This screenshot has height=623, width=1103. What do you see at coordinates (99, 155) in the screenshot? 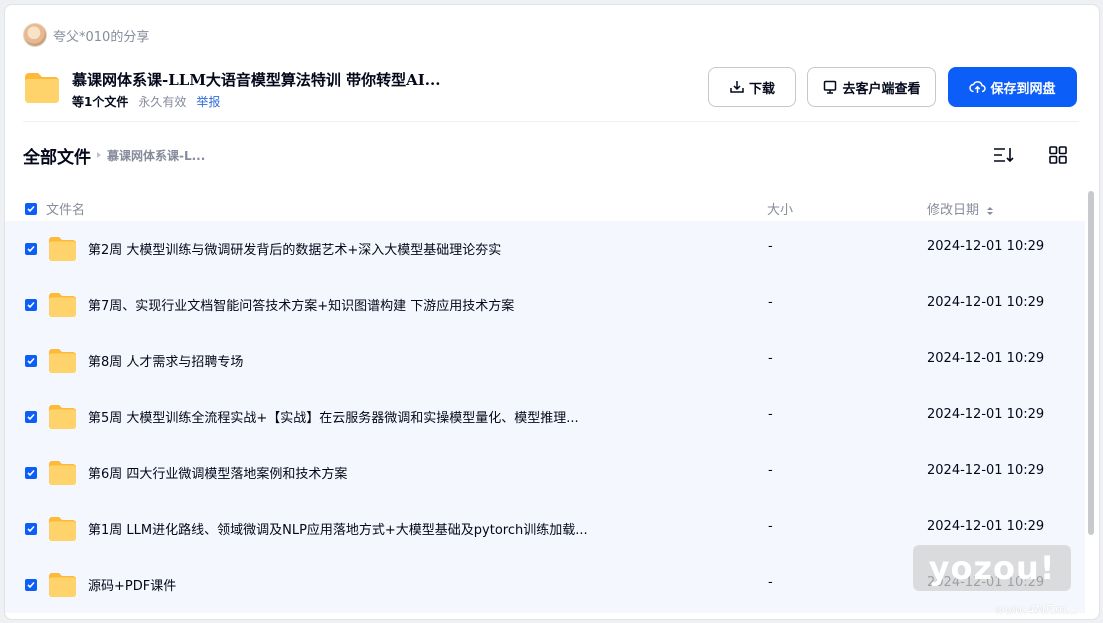
I see `breadcrumb-separator-icon` at bounding box center [99, 155].